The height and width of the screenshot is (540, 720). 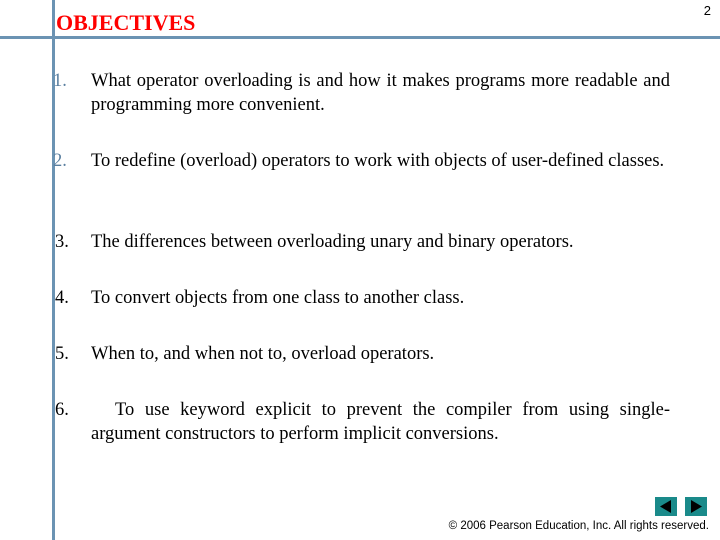 I want to click on horizontal-rule, so click(x=360, y=37).